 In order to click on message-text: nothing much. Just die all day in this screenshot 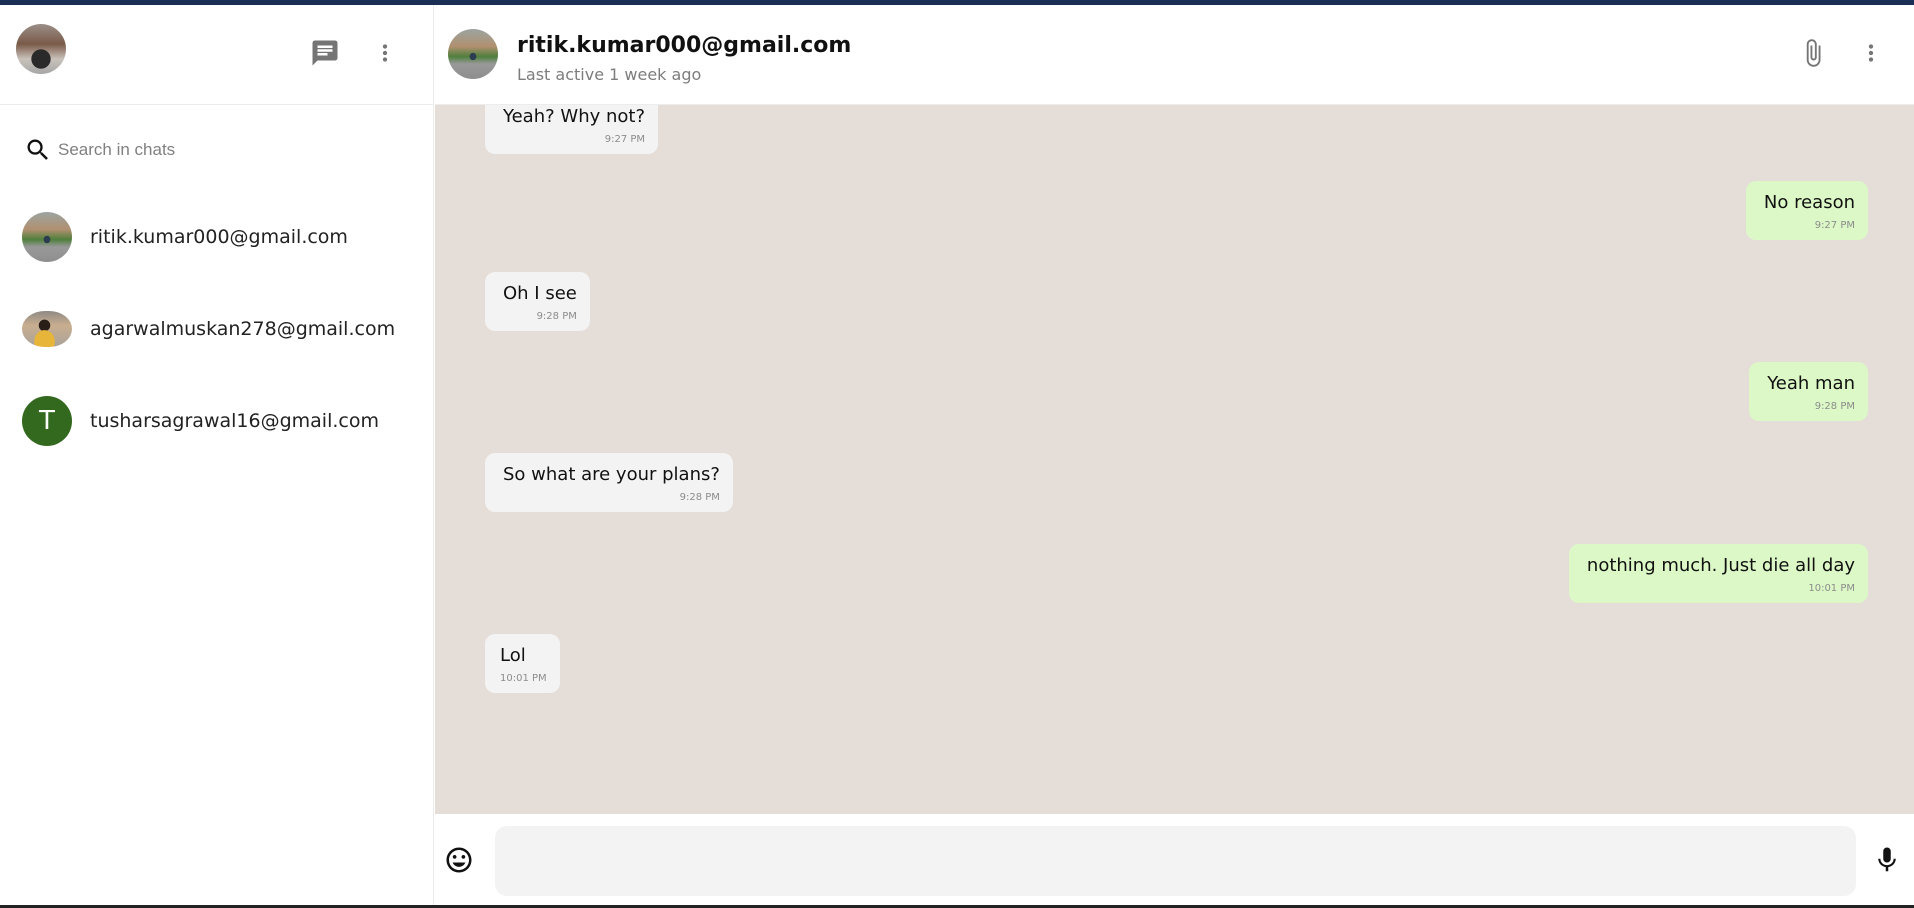, I will do `click(1720, 565)`.